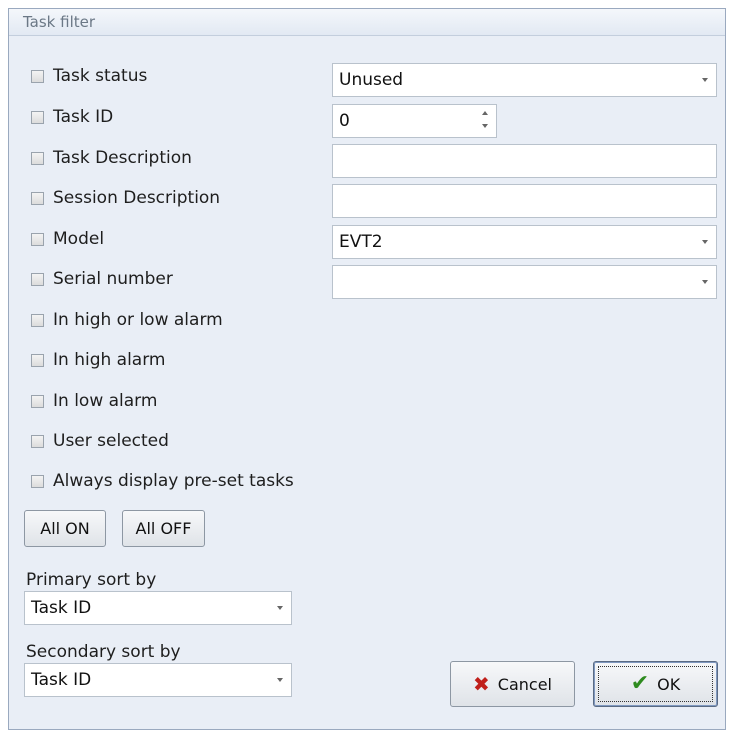  What do you see at coordinates (59, 22) in the screenshot?
I see `window-title: Task filter` at bounding box center [59, 22].